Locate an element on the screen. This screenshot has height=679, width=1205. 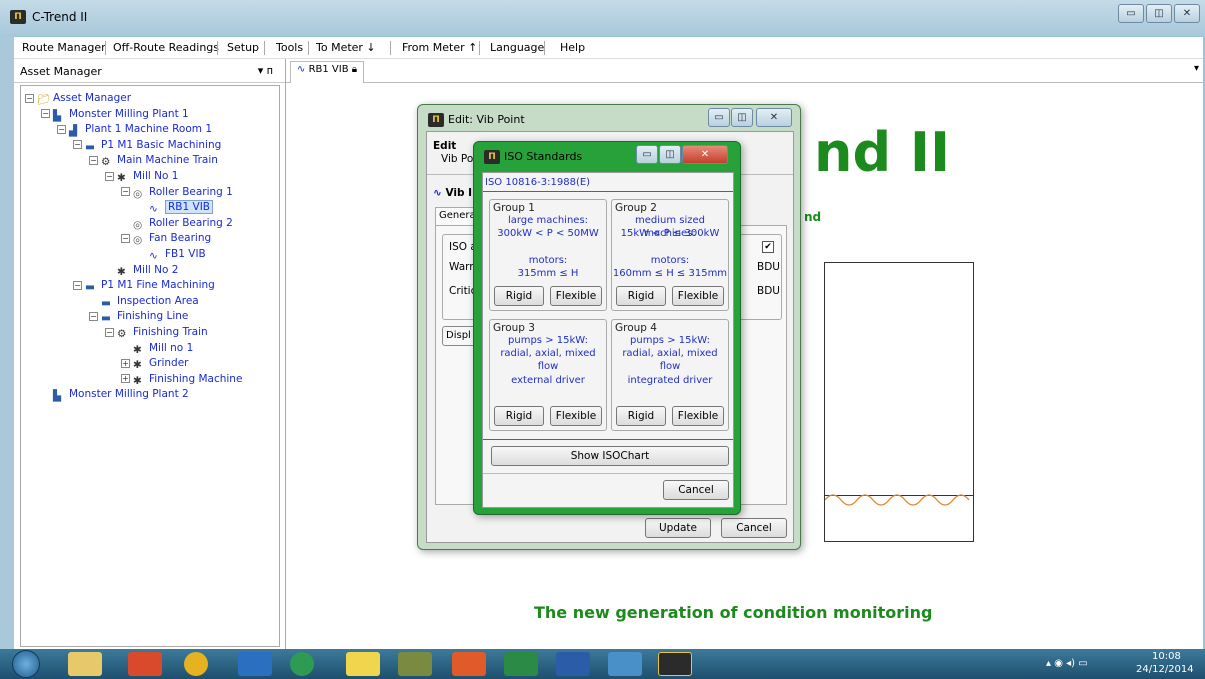
tree-item: ◎ Roller Bearing 2 is located at coordinates (177, 223).